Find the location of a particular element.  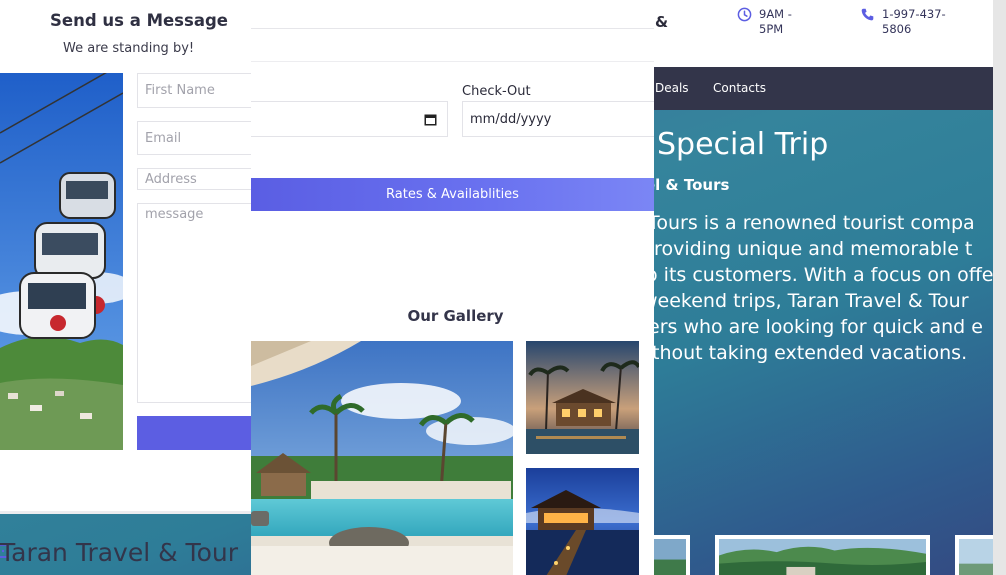

hero-line: providing unique and memorable t is located at coordinates (807, 249).